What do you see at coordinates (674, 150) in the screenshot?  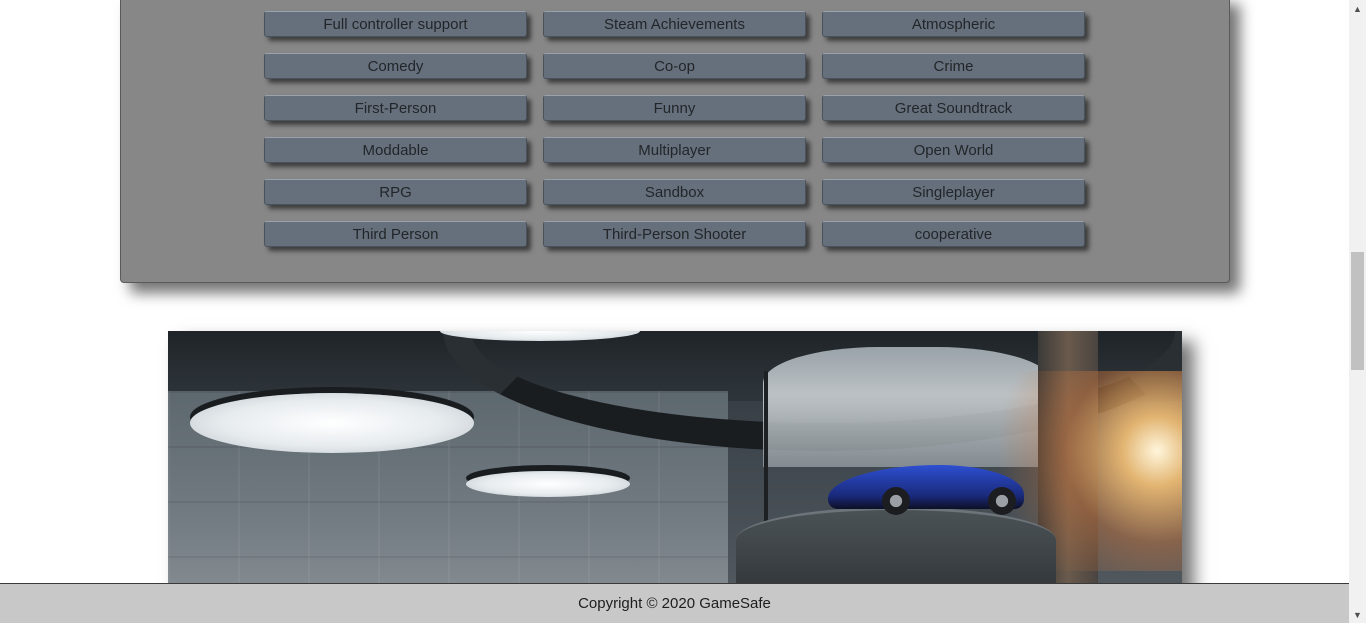 I see `tag-button: Multiplayer` at bounding box center [674, 150].